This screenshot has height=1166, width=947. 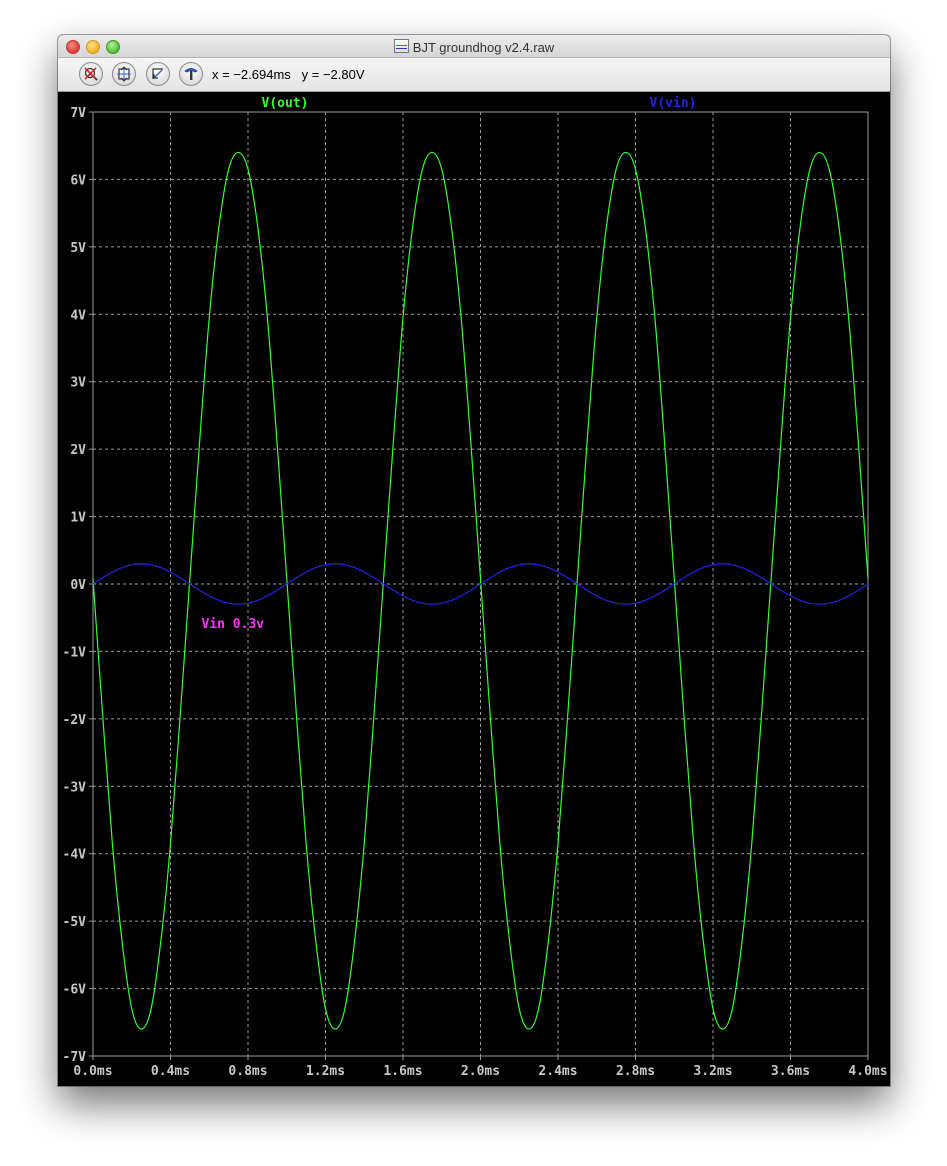 I want to click on zoom-back-icon, so click(x=157, y=73).